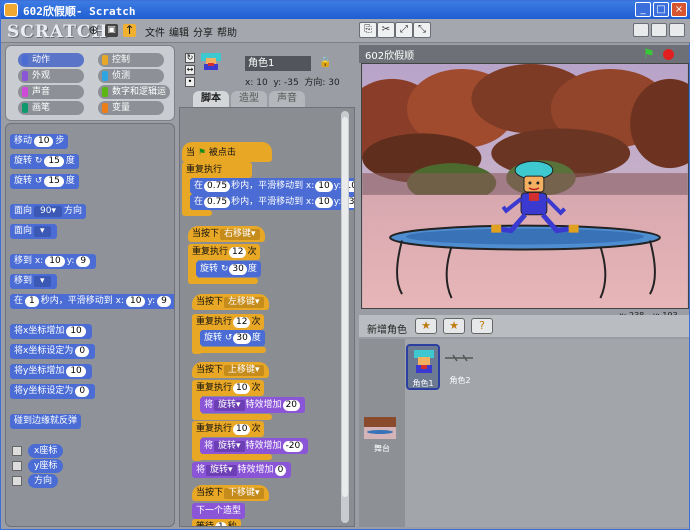 This screenshot has height=530, width=690. I want to click on menu-help: 帮助, so click(227, 31).